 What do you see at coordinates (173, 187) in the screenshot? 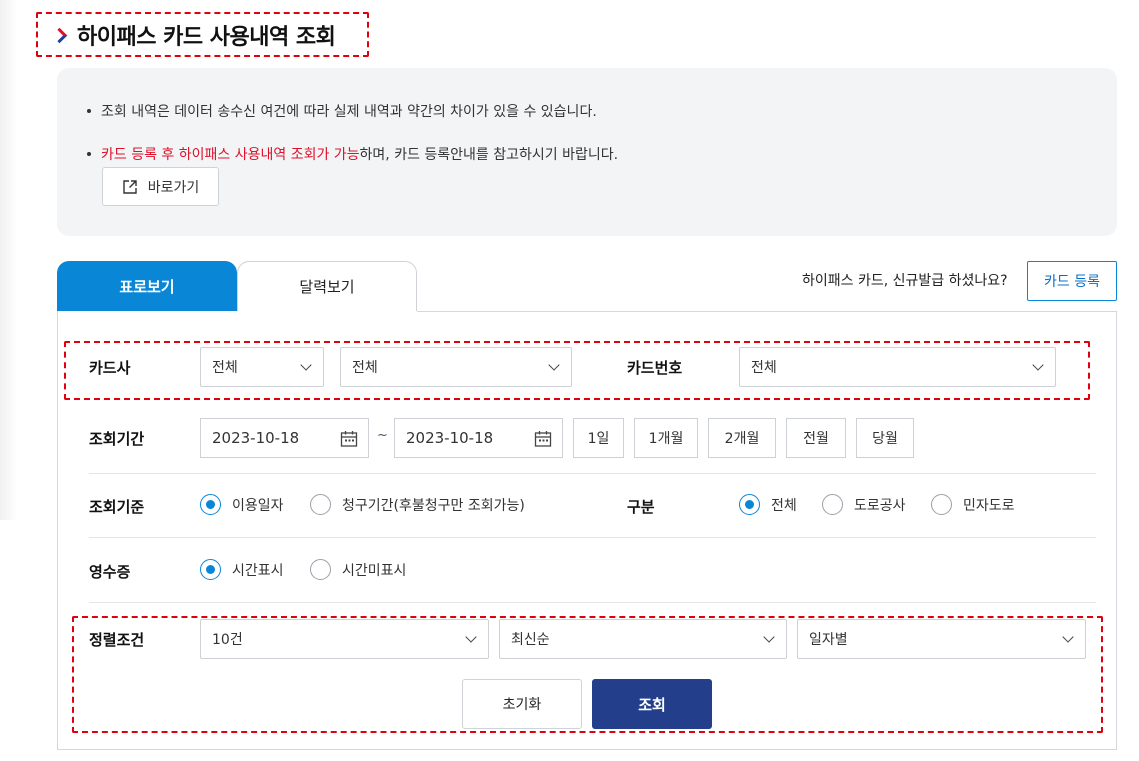
I see `shortcut-label: 바로가기` at bounding box center [173, 187].